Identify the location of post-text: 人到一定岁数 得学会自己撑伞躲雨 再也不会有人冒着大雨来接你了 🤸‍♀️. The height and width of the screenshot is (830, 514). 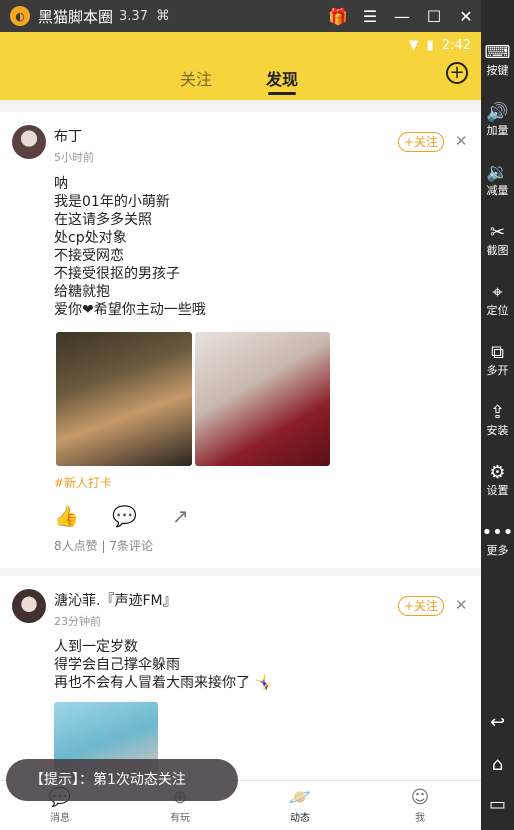
(163, 665).